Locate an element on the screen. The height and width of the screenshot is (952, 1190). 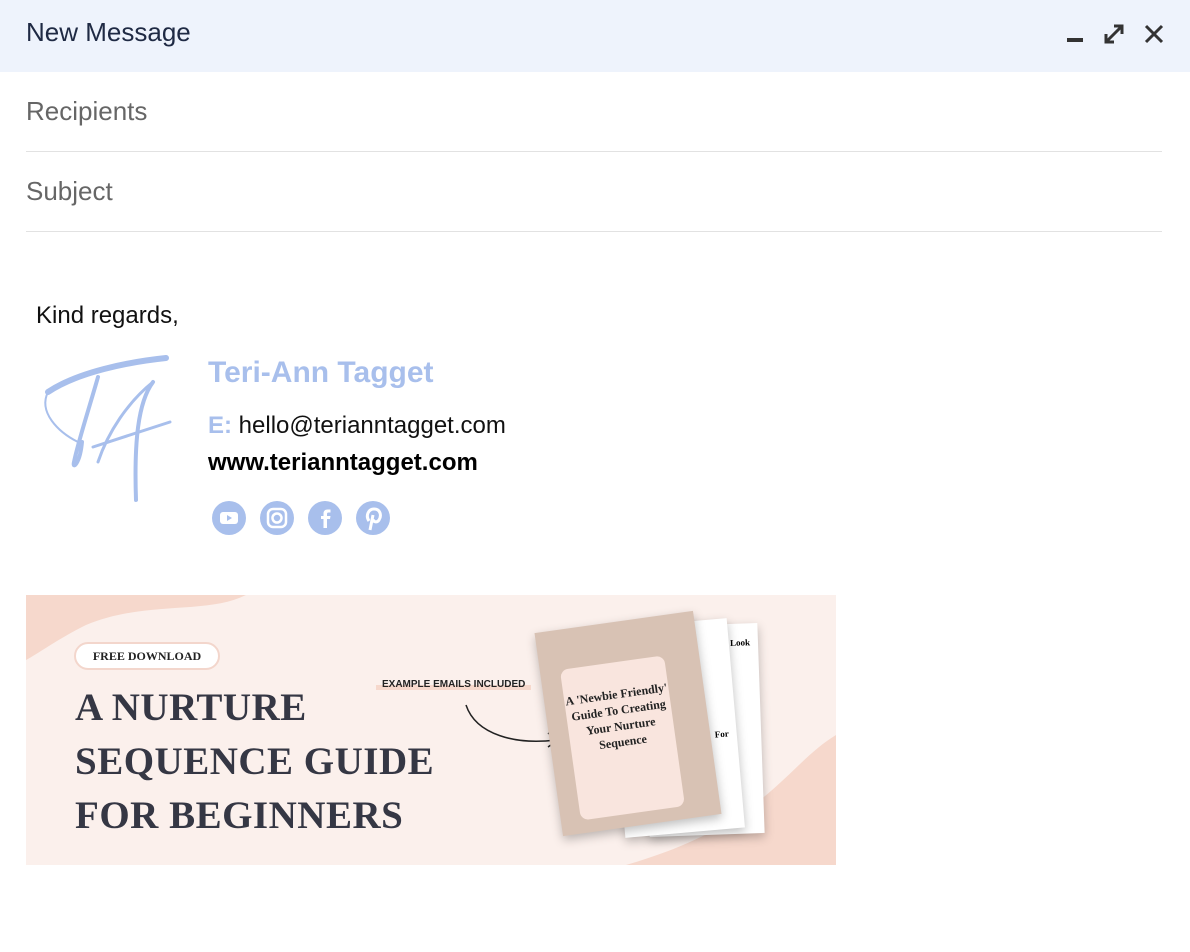
greeting: Kind regards, is located at coordinates (107, 315).